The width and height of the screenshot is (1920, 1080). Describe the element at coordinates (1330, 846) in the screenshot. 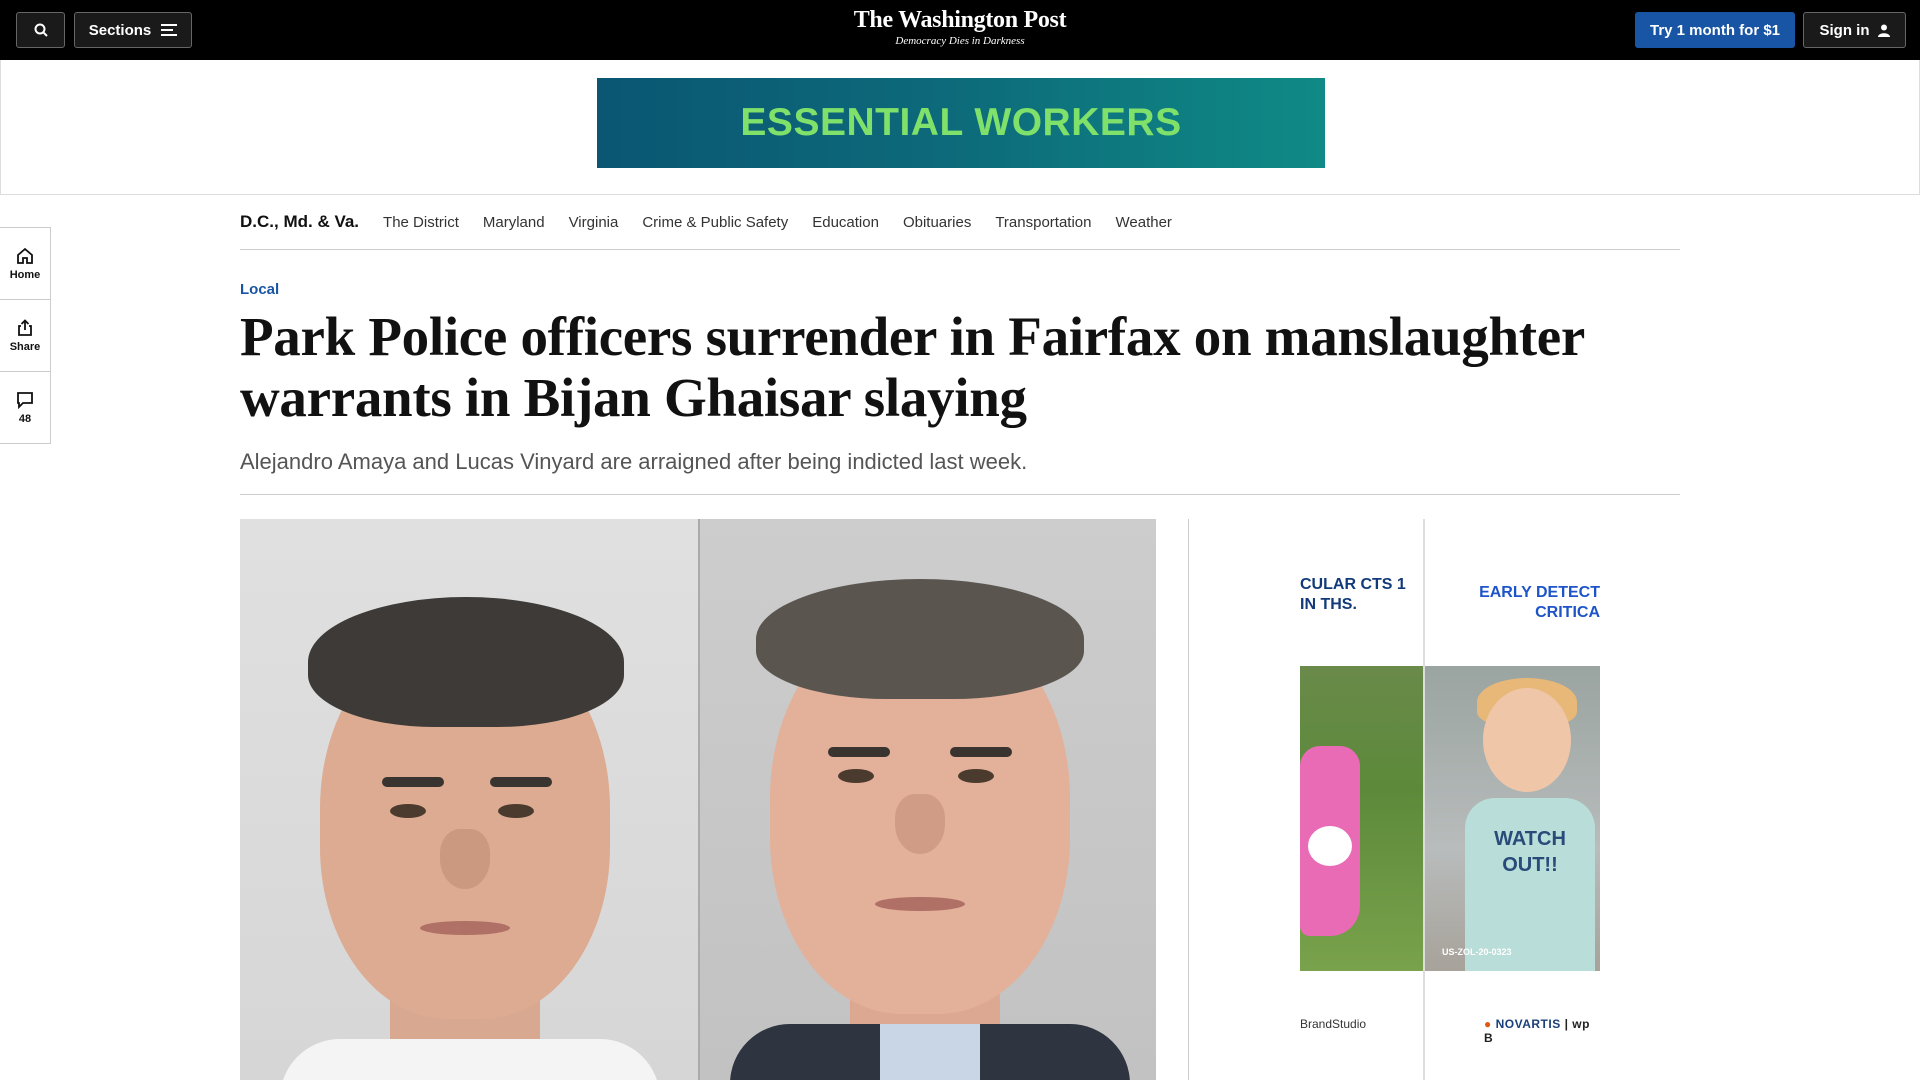

I see `swing-seat-shape` at that location.